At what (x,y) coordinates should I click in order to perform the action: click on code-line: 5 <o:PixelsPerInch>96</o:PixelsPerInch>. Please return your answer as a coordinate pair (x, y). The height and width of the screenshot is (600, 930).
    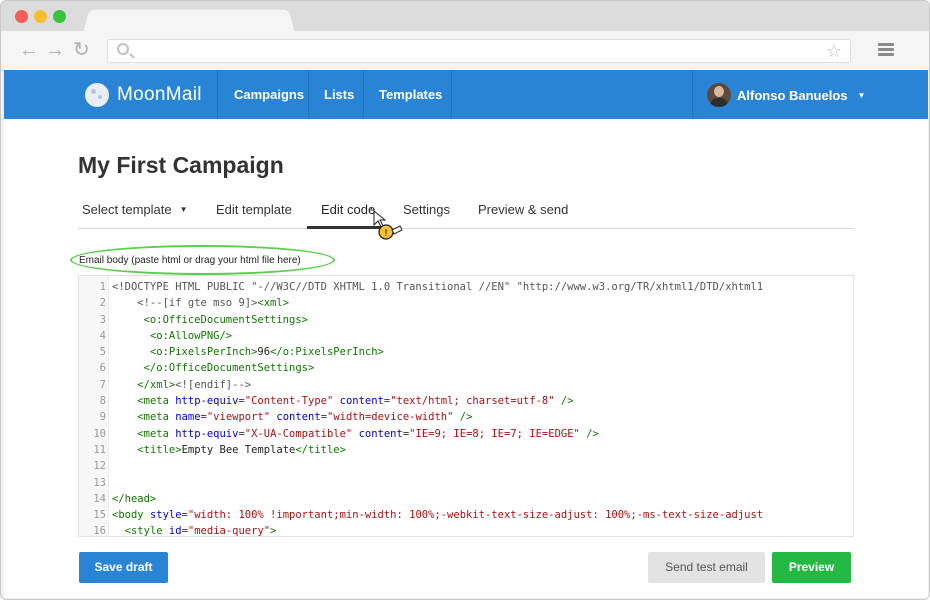
    Looking at the image, I should click on (466, 352).